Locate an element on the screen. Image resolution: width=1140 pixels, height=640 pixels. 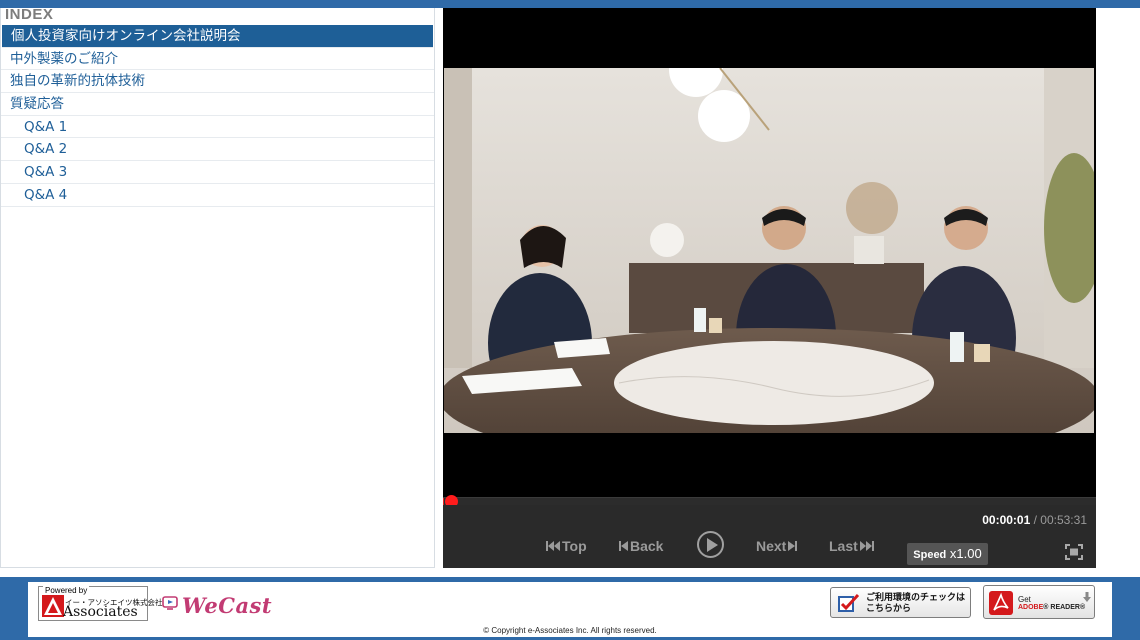
adobe-name-b: ® READER® is located at coordinates (1064, 607).